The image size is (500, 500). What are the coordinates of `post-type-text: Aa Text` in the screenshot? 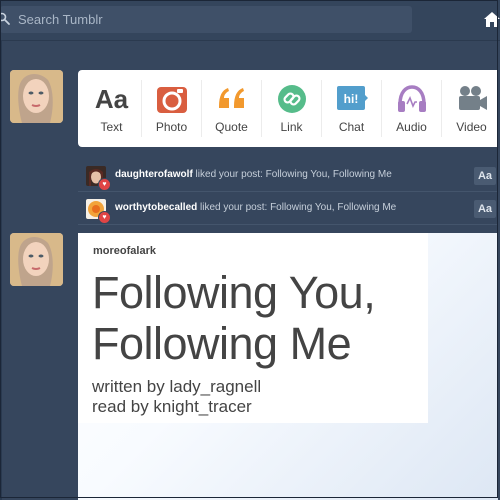 It's located at (111, 108).